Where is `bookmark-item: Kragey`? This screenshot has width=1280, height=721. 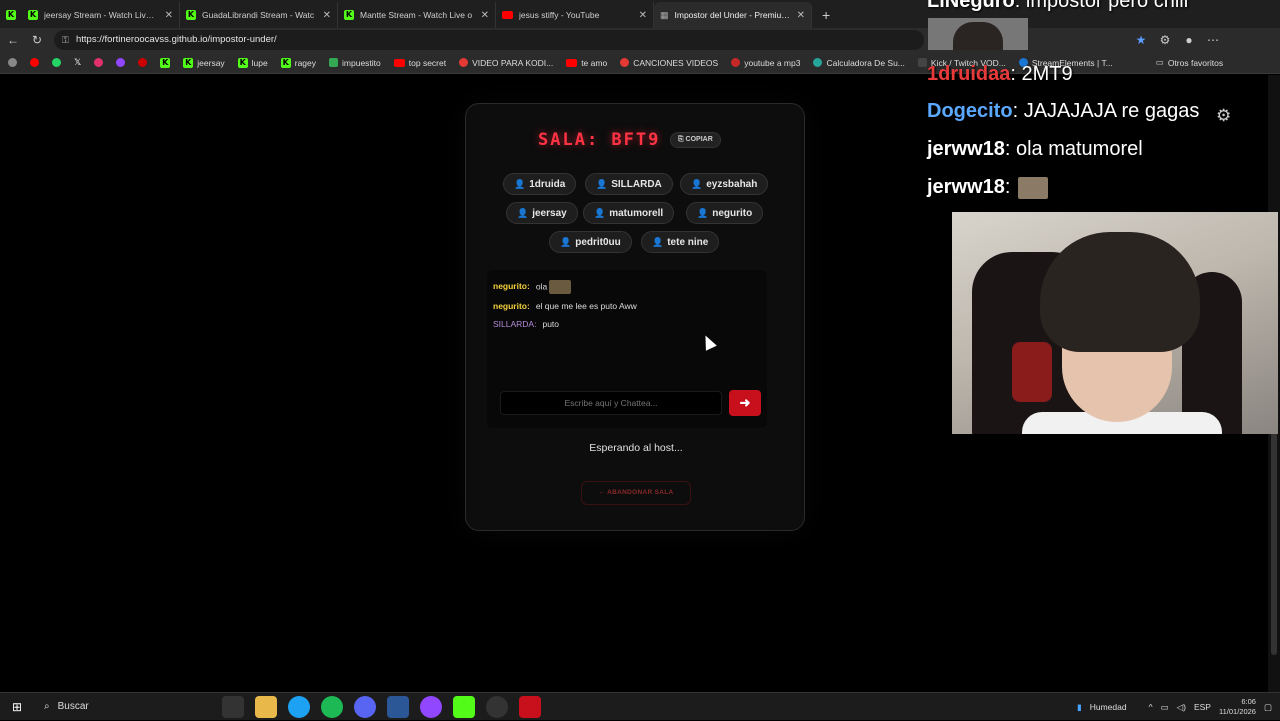 bookmark-item: Kragey is located at coordinates (298, 62).